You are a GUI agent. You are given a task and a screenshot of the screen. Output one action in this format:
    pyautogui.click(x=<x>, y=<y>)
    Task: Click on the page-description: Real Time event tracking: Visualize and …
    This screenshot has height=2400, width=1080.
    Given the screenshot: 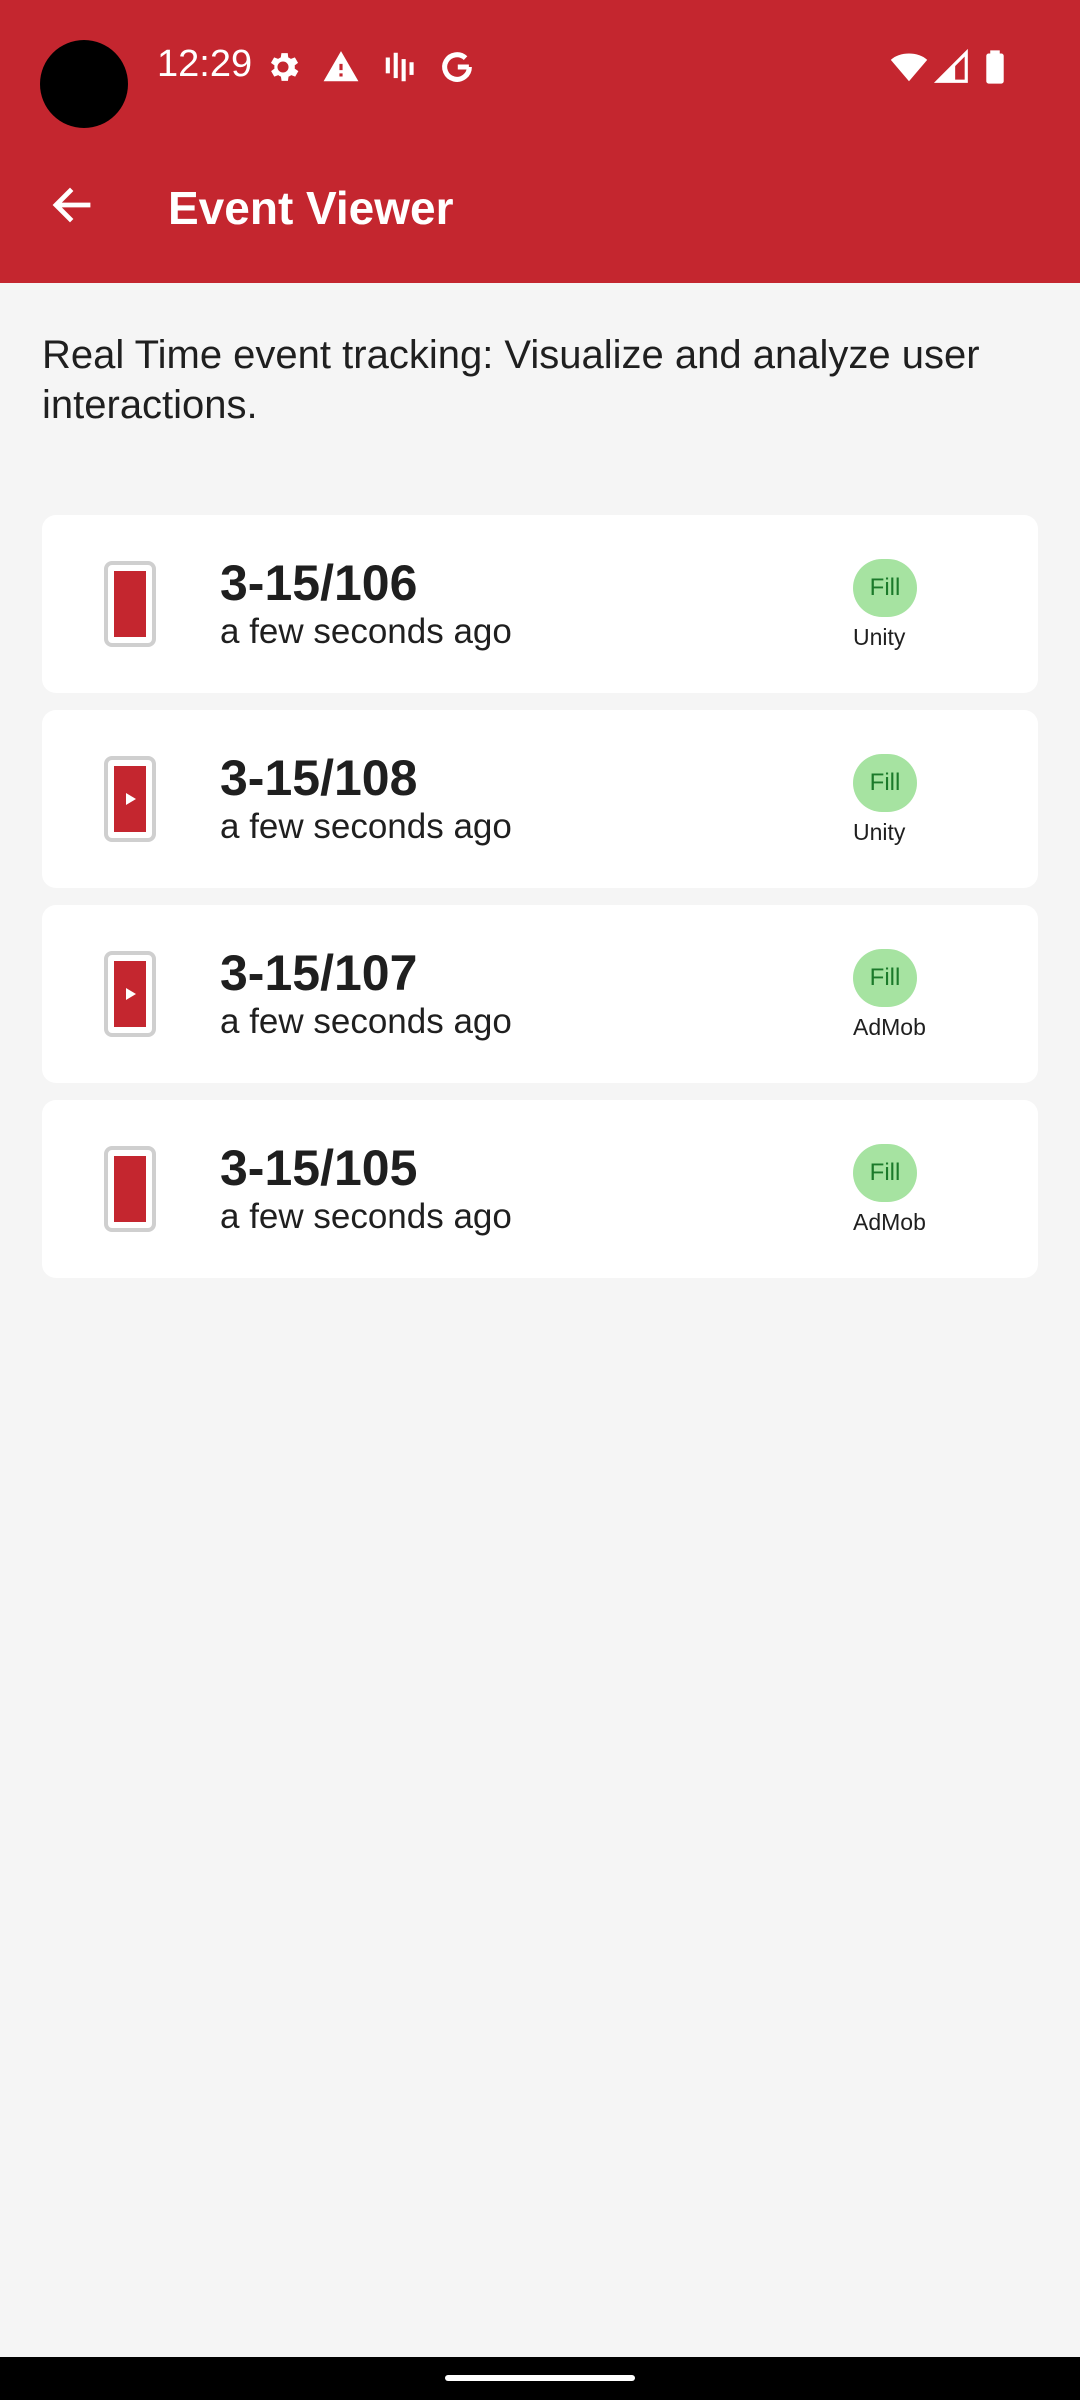 What is the action you would take?
    pyautogui.click(x=511, y=380)
    